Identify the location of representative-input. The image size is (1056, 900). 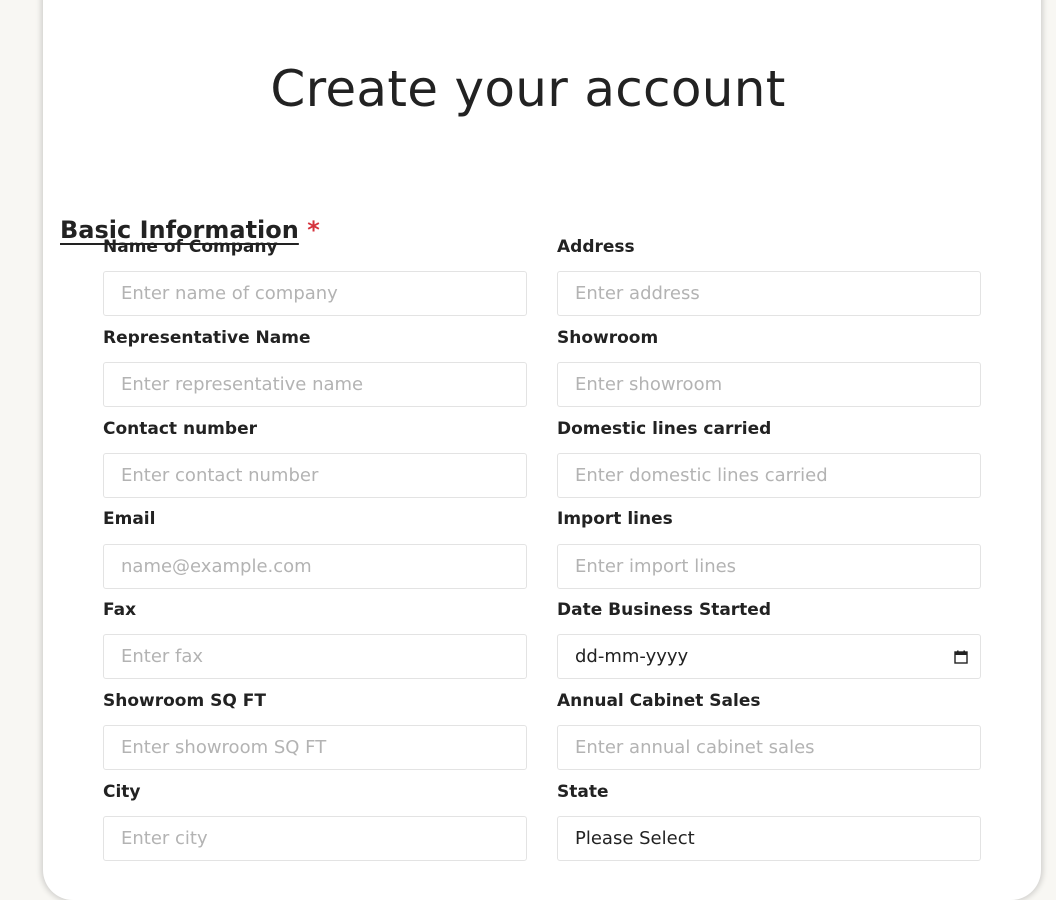
(315, 384).